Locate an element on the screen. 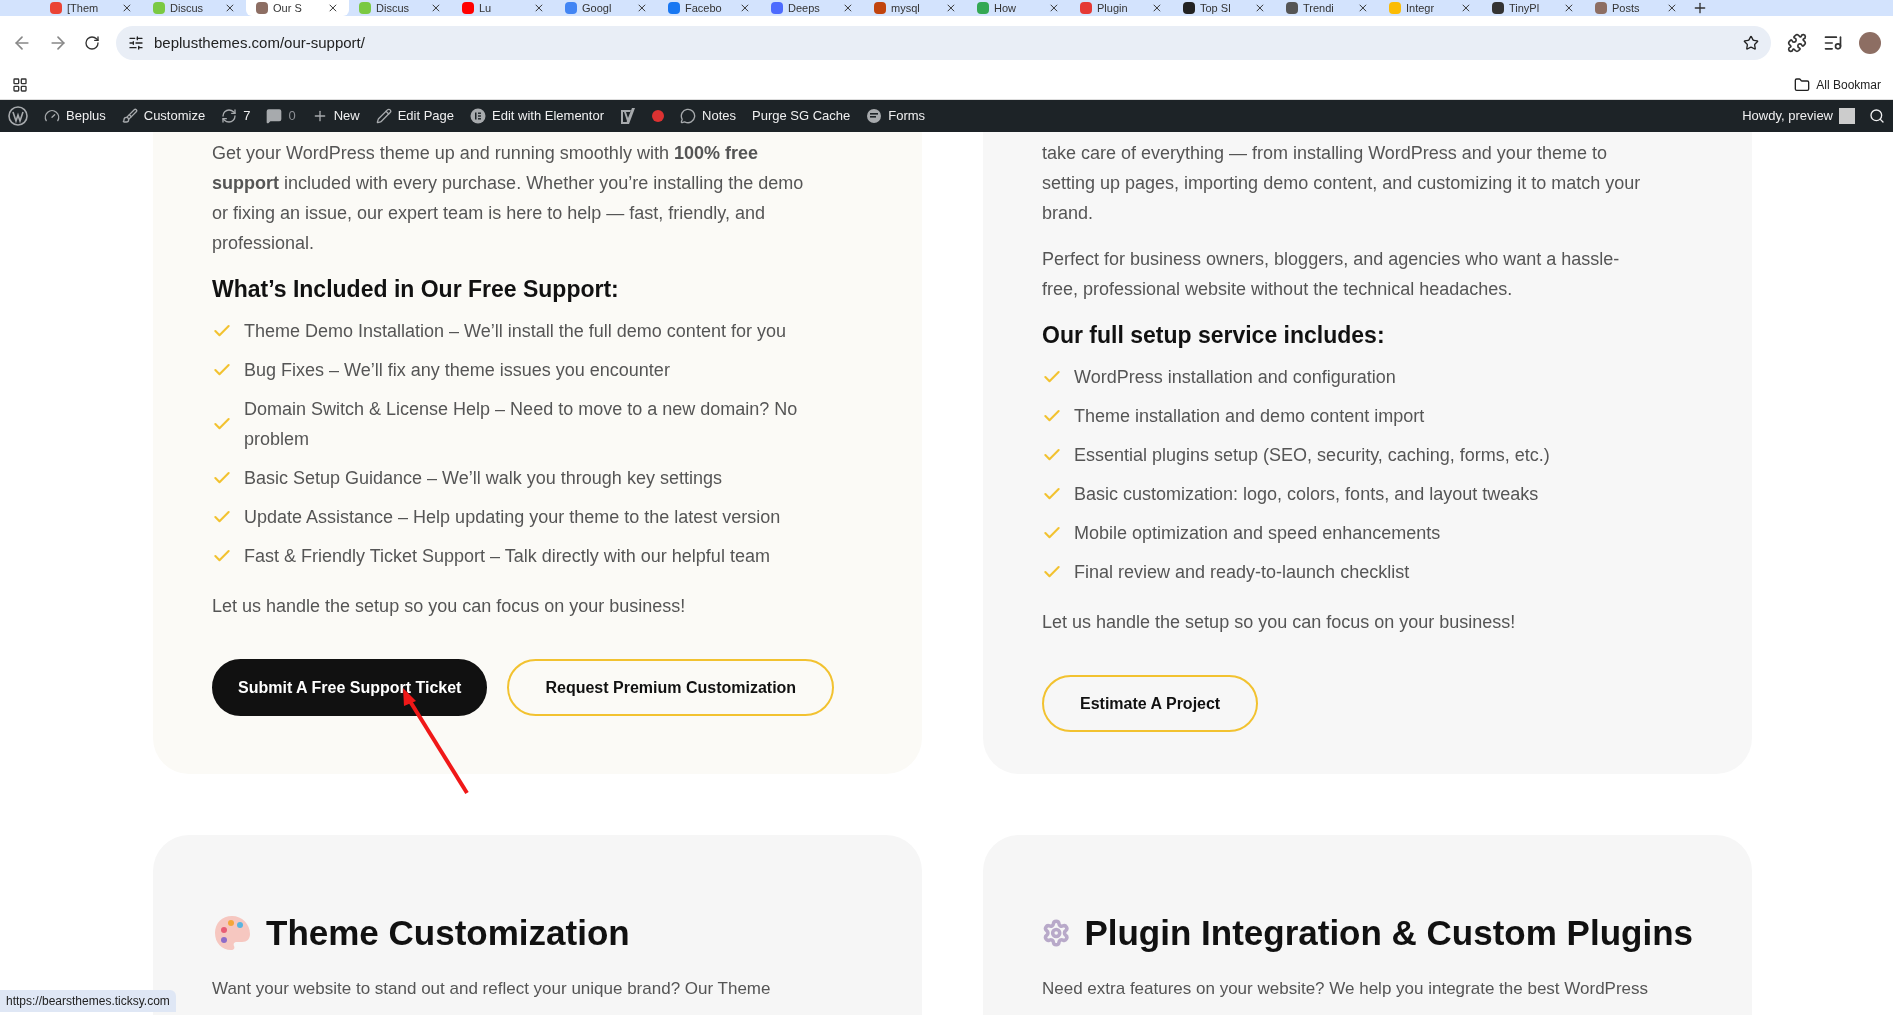 This screenshot has width=1893, height=1015. media-icon is located at coordinates (1833, 43).